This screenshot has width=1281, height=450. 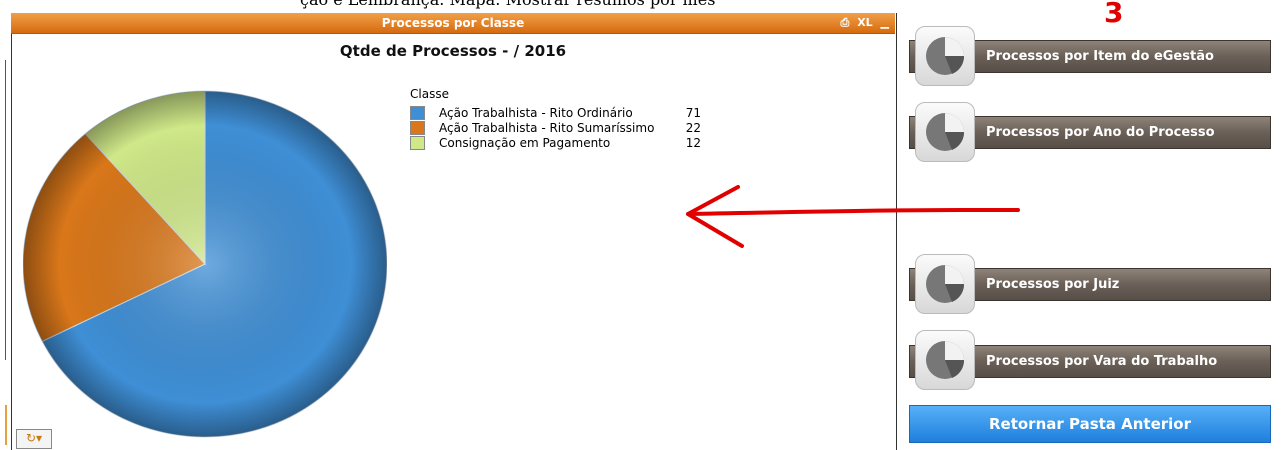 I want to click on left-divider, so click(x=5, y=210).